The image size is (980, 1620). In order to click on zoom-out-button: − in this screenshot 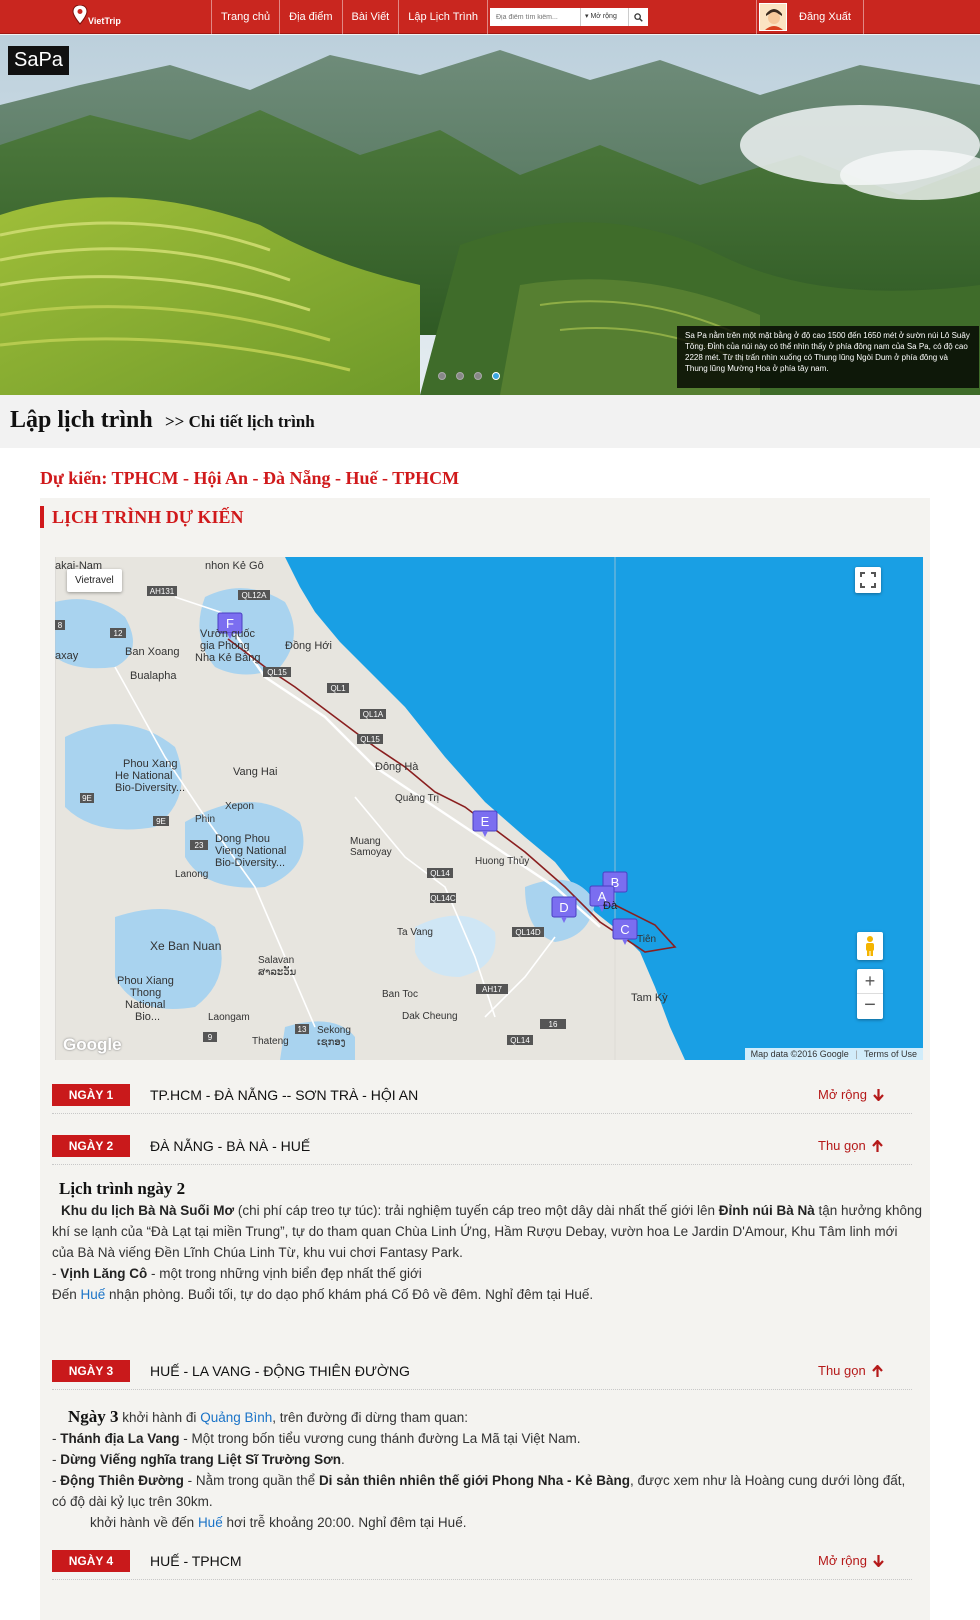, I will do `click(870, 1006)`.